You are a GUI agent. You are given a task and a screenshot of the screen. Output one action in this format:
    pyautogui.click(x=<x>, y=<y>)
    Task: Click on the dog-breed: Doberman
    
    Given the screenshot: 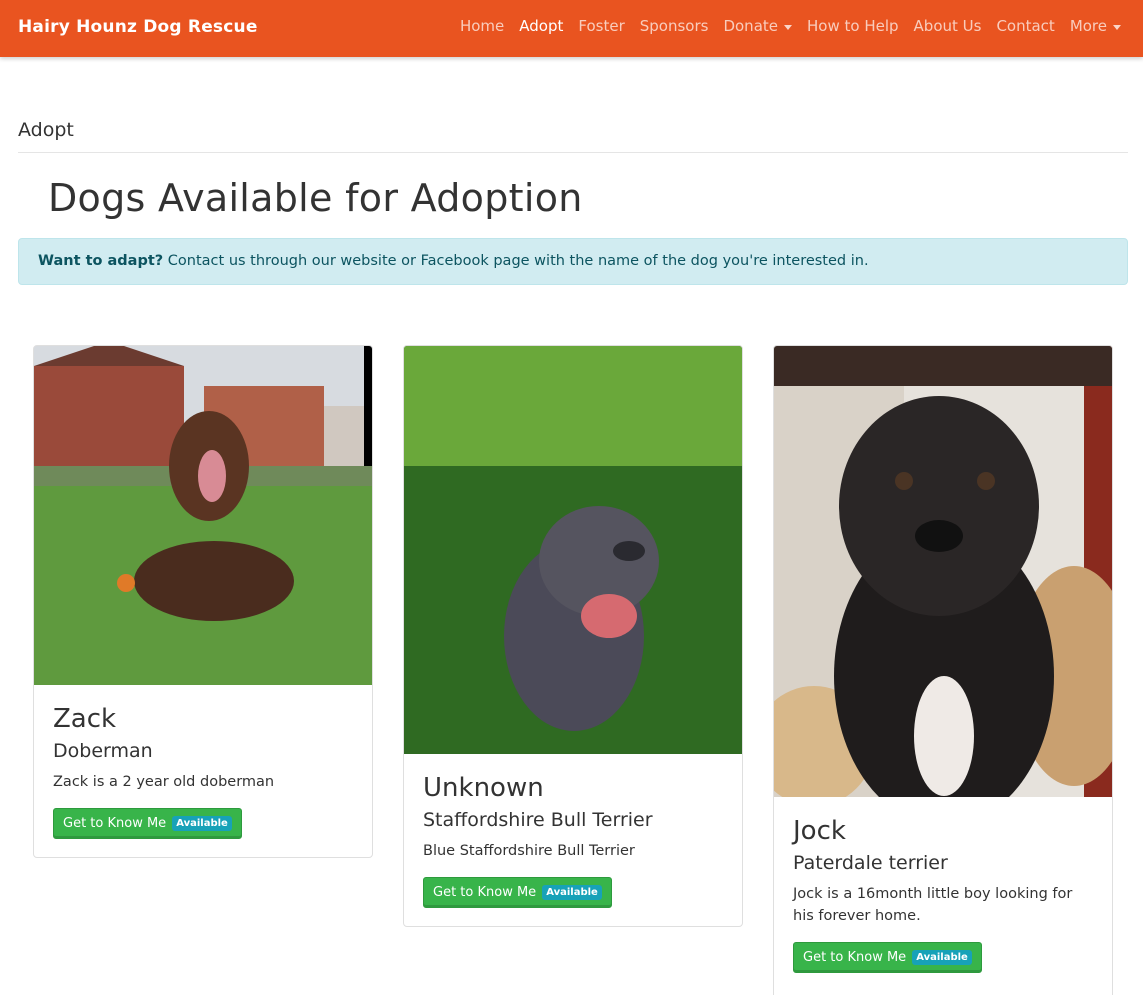 What is the action you would take?
    pyautogui.click(x=103, y=751)
    